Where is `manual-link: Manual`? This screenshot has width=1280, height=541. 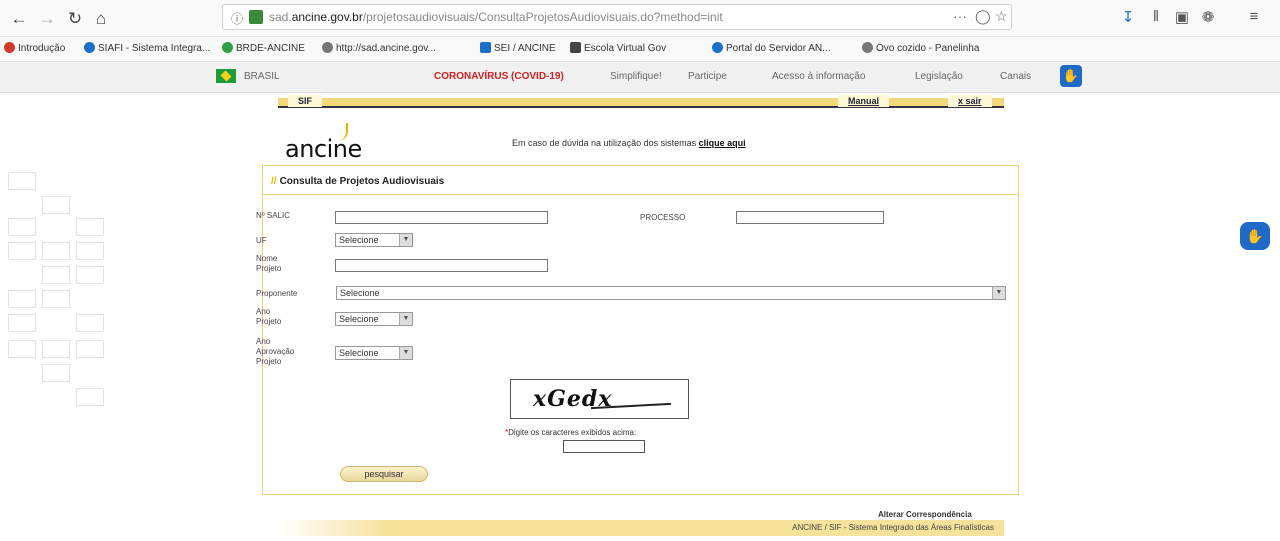 manual-link: Manual is located at coordinates (864, 101).